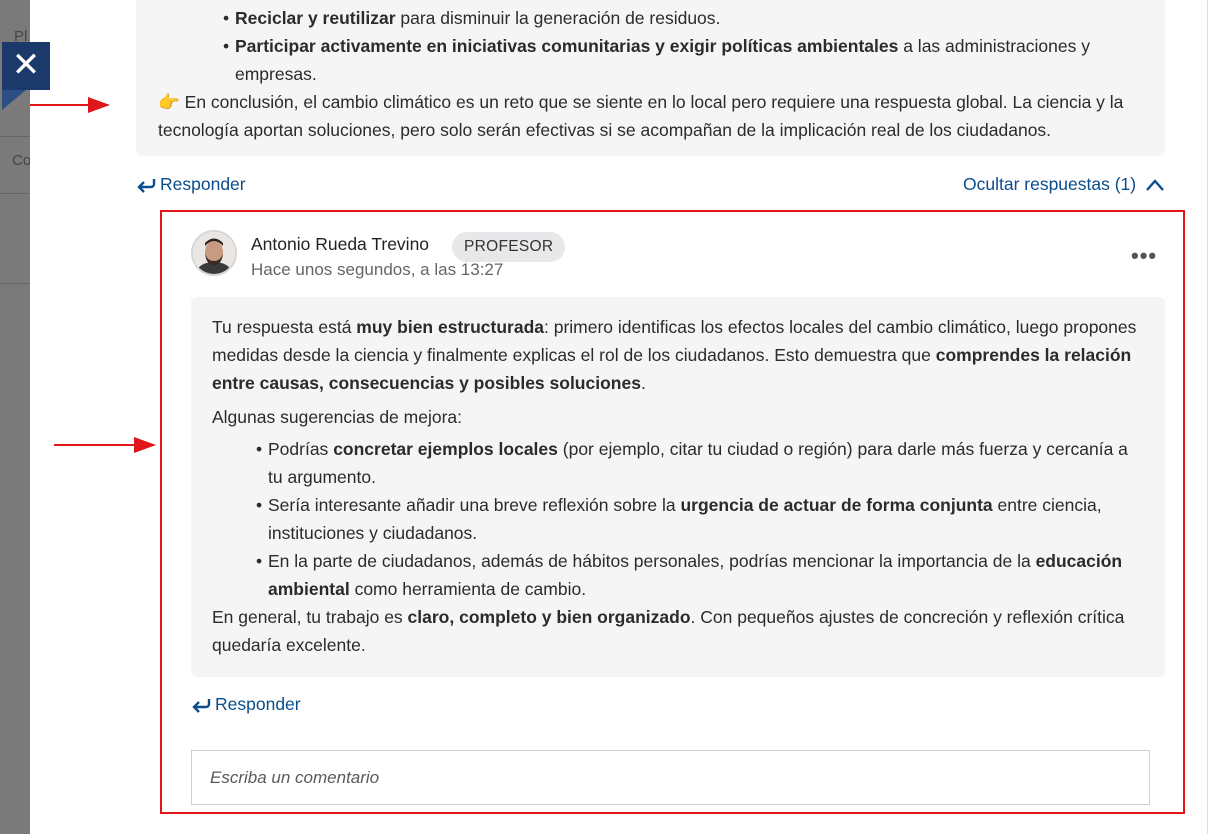 The height and width of the screenshot is (834, 1208). I want to click on comment-timestamp: Hace unos segundos, a las 13:27, so click(377, 269).